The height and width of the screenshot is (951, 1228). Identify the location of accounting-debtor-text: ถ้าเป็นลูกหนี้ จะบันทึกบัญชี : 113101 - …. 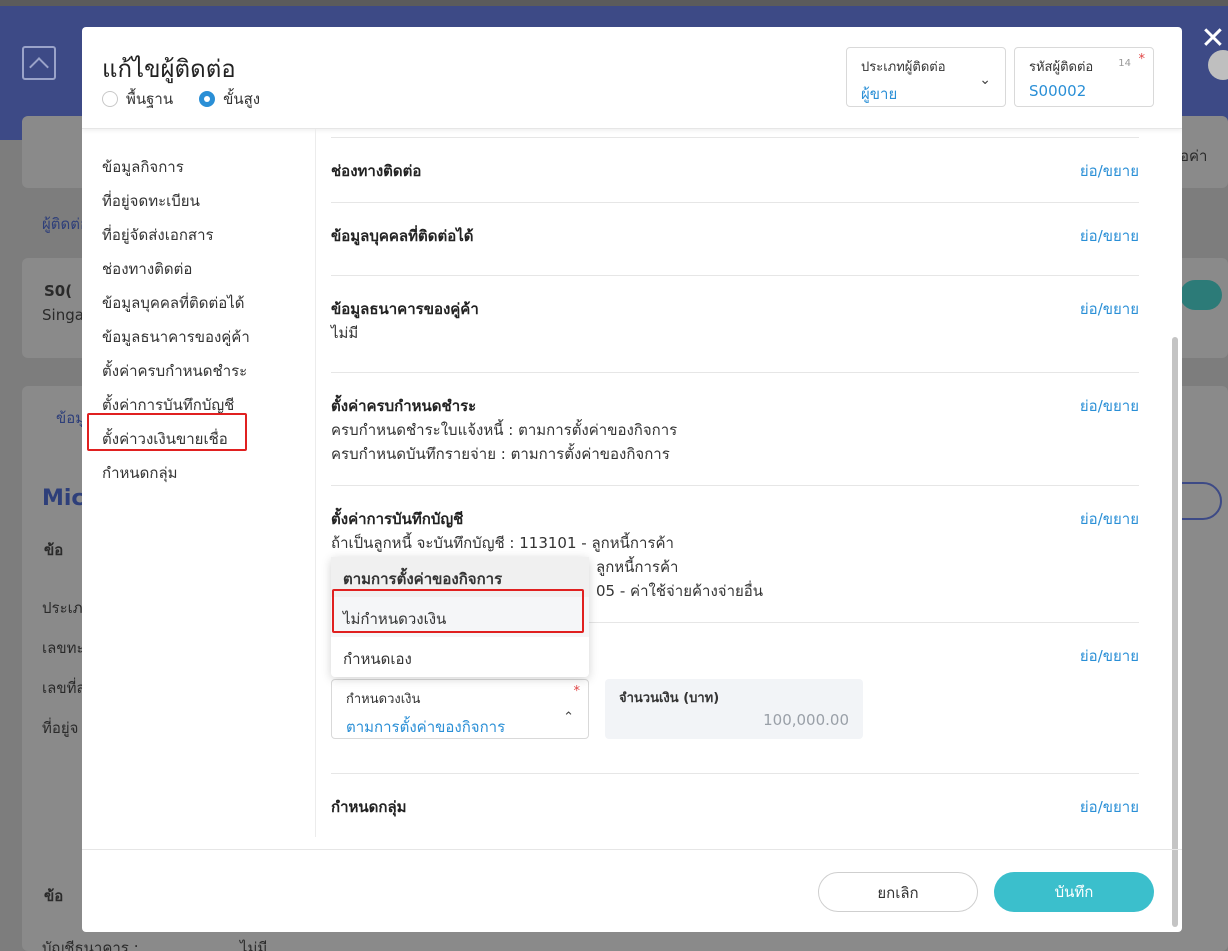
(502, 543).